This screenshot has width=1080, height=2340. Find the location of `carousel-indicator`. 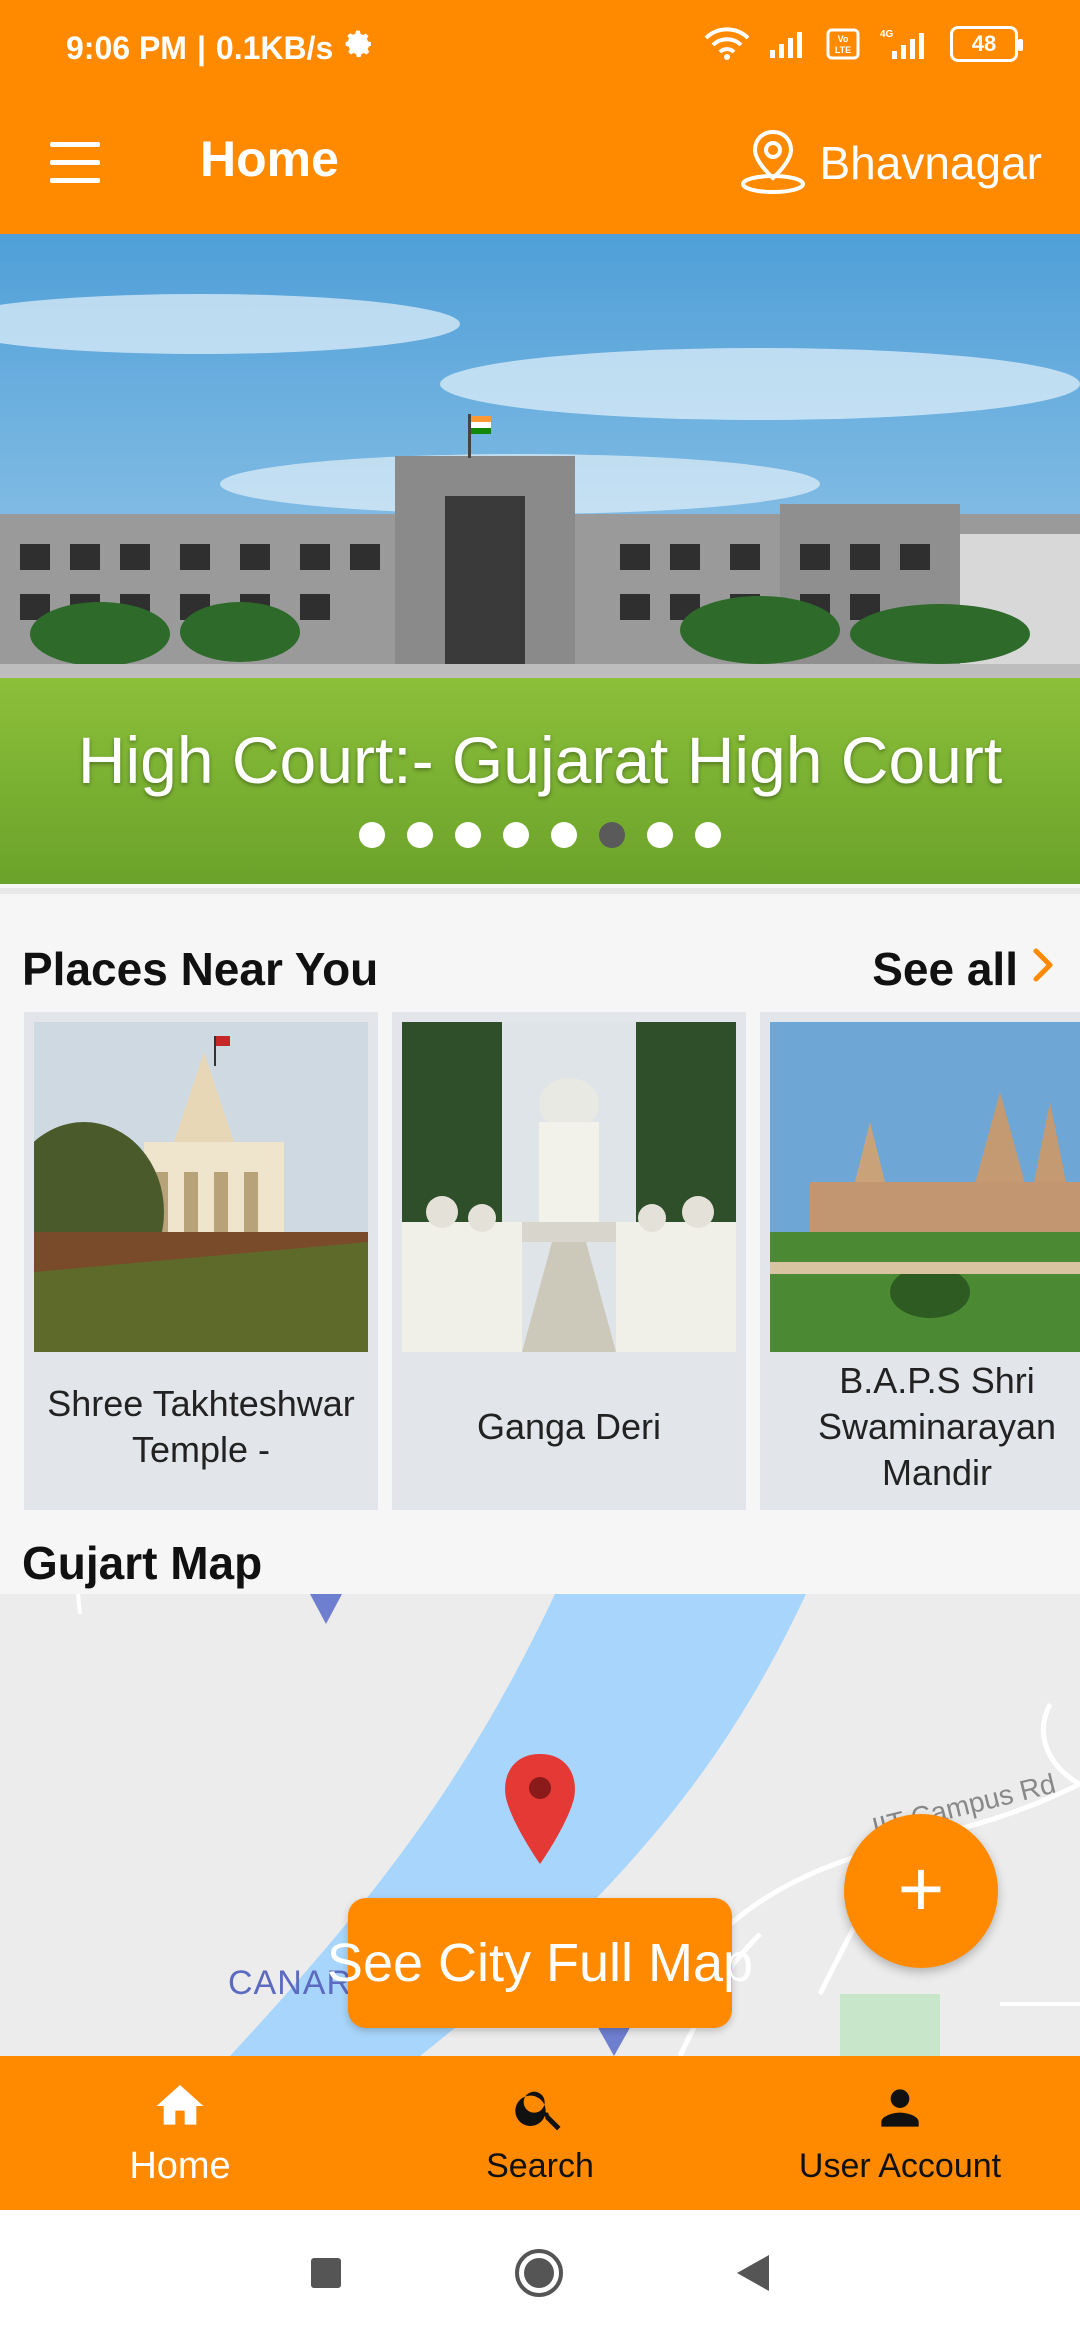

carousel-indicator is located at coordinates (540, 835).